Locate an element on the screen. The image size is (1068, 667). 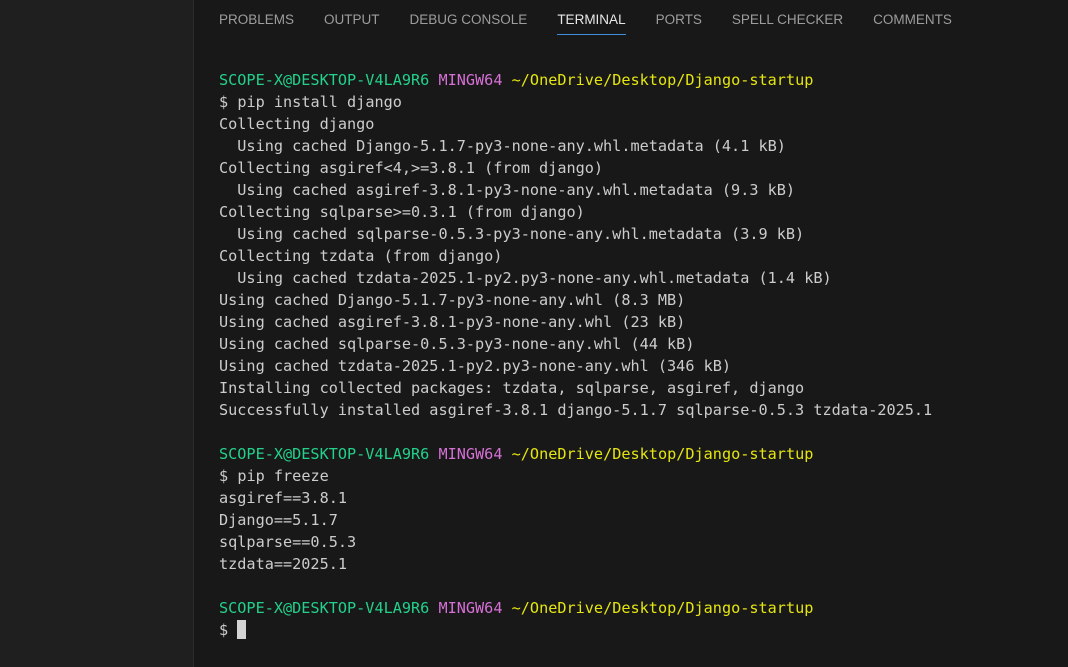
tab-comments: COMMENTS is located at coordinates (912, 17).